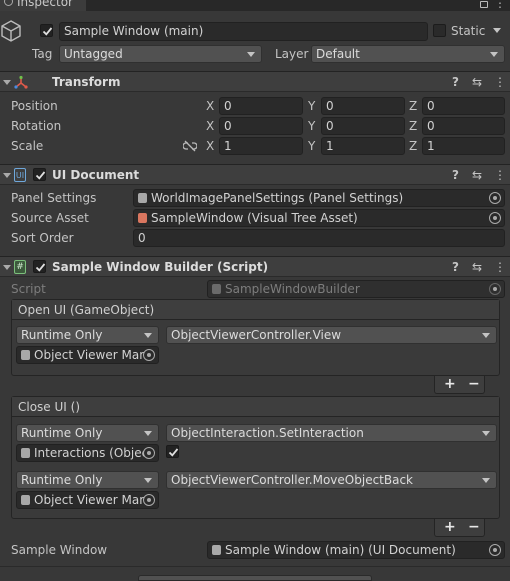 The image size is (510, 581). What do you see at coordinates (277, 198) in the screenshot?
I see `panel-settings-value: WorldImagePanelSettings (Panel Settings)` at bounding box center [277, 198].